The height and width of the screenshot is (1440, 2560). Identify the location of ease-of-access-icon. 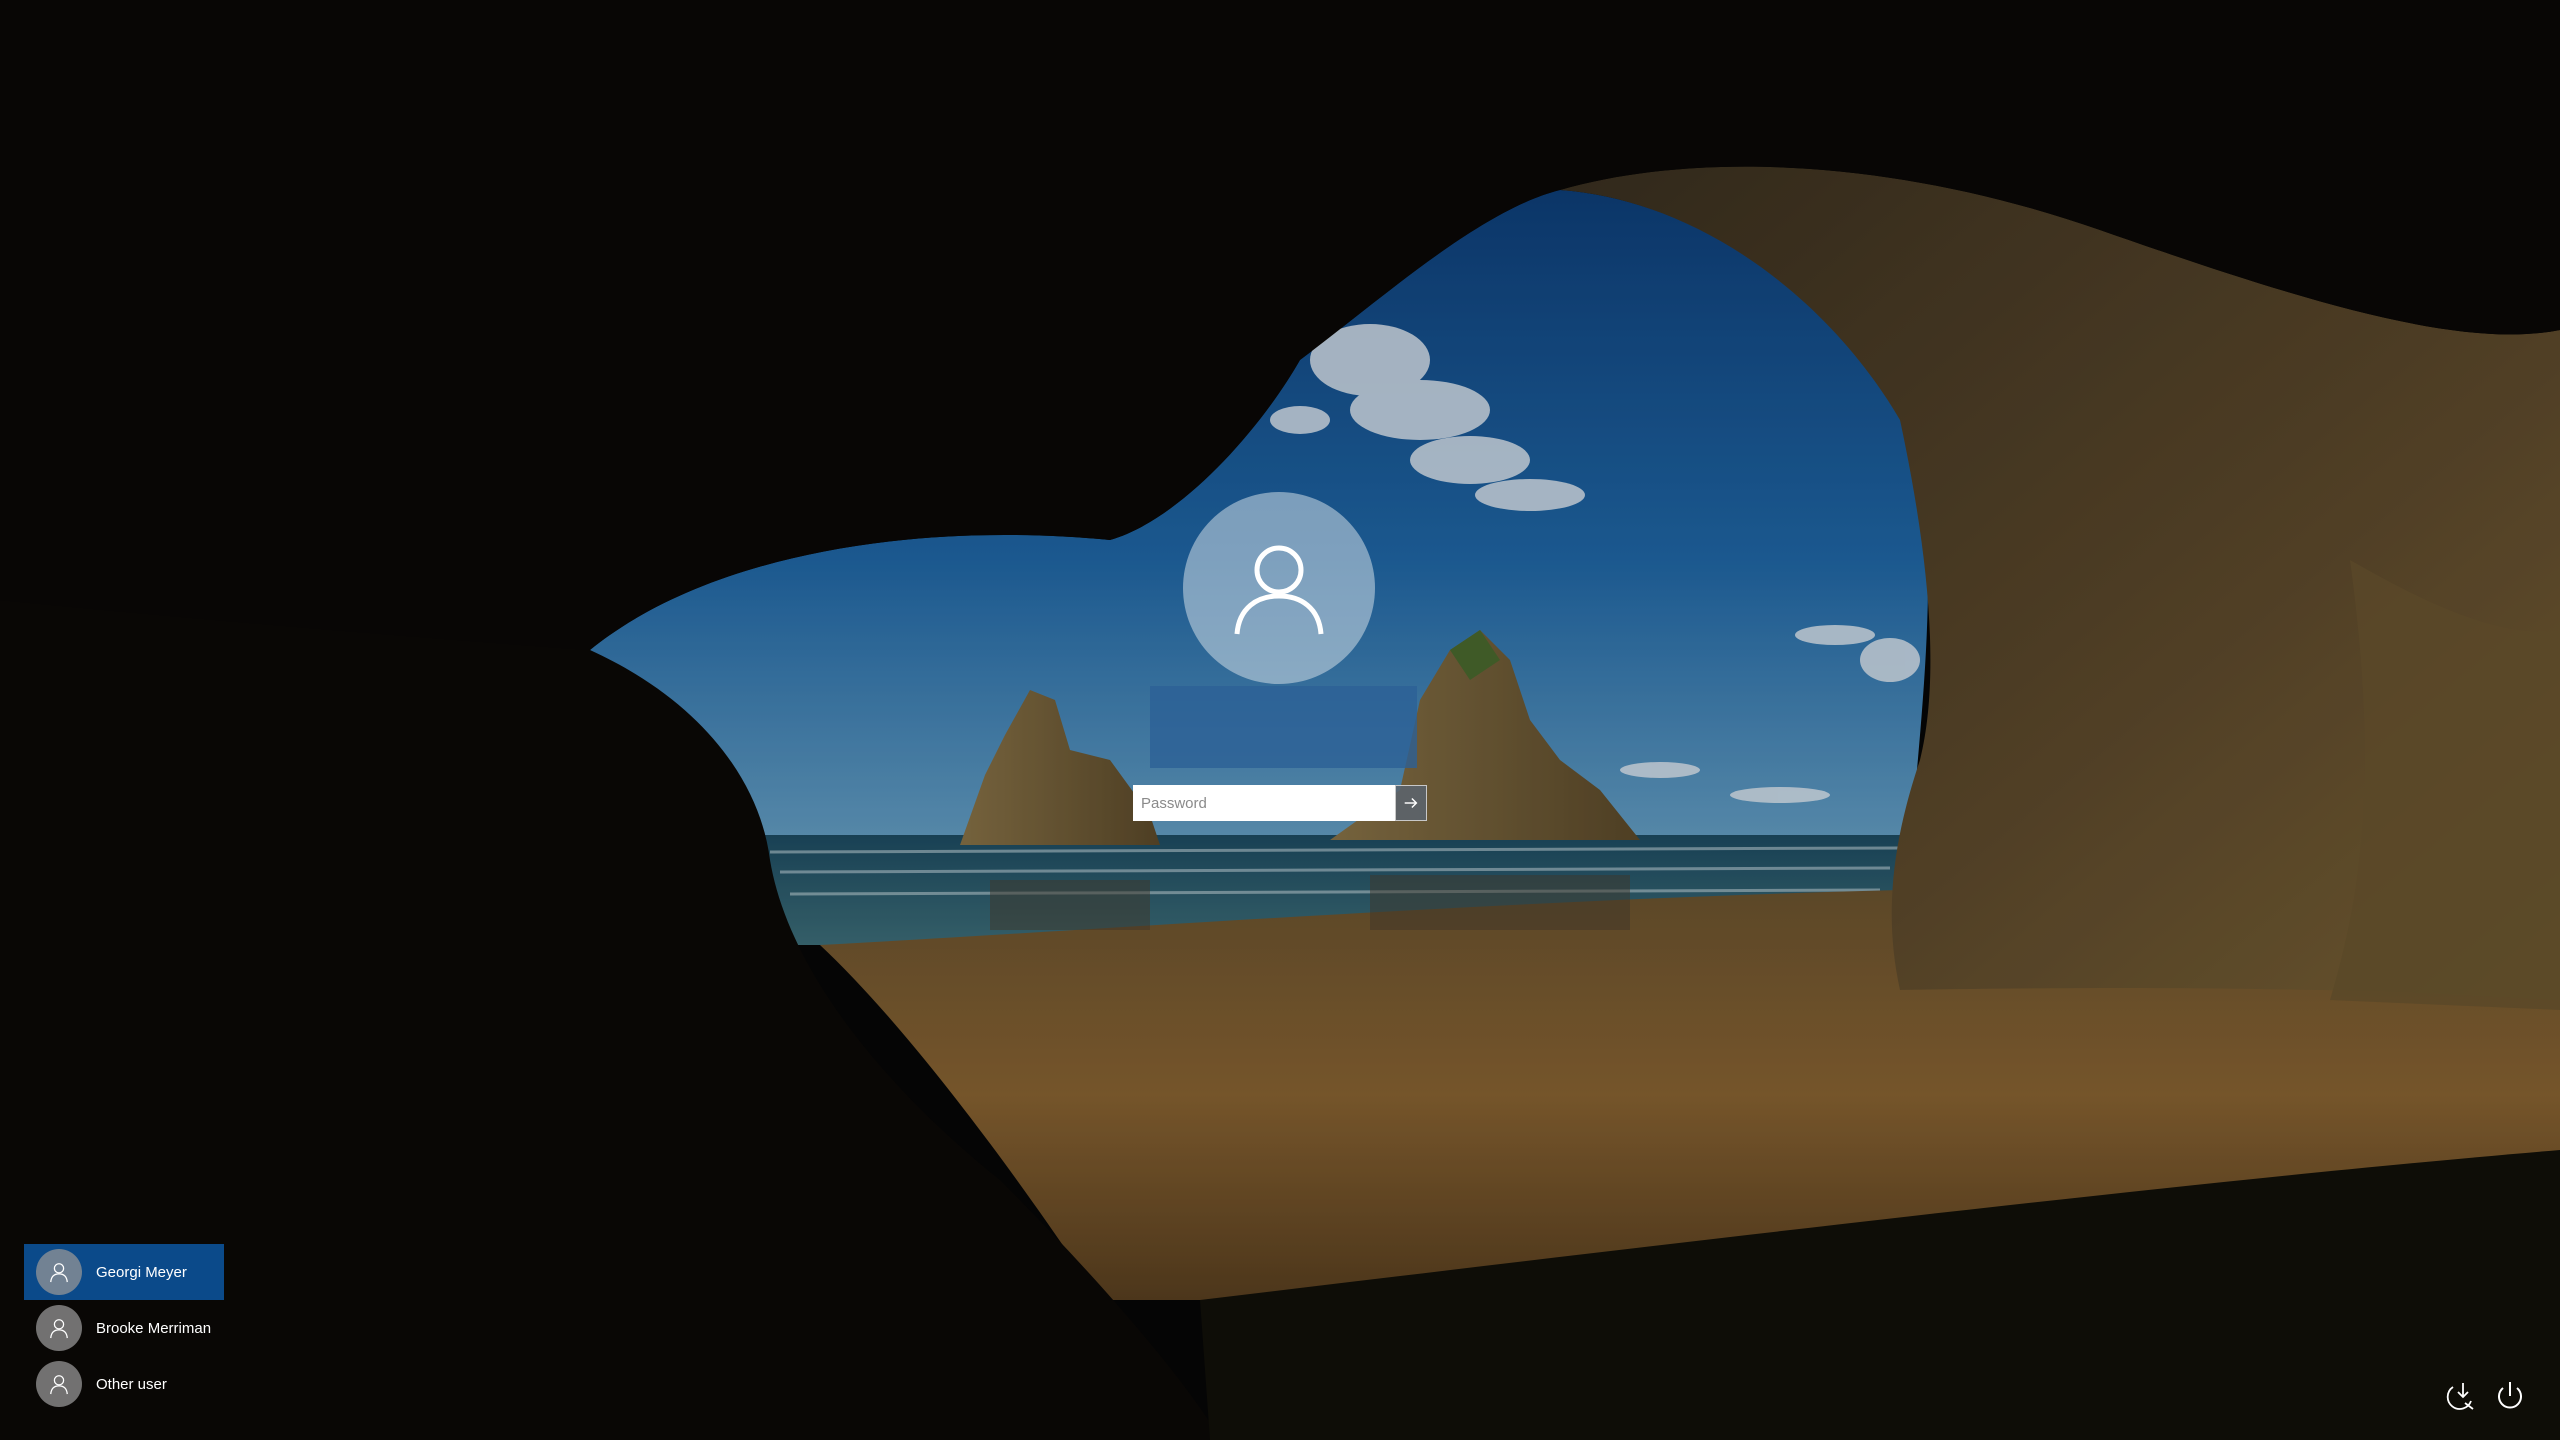
(2460, 1396).